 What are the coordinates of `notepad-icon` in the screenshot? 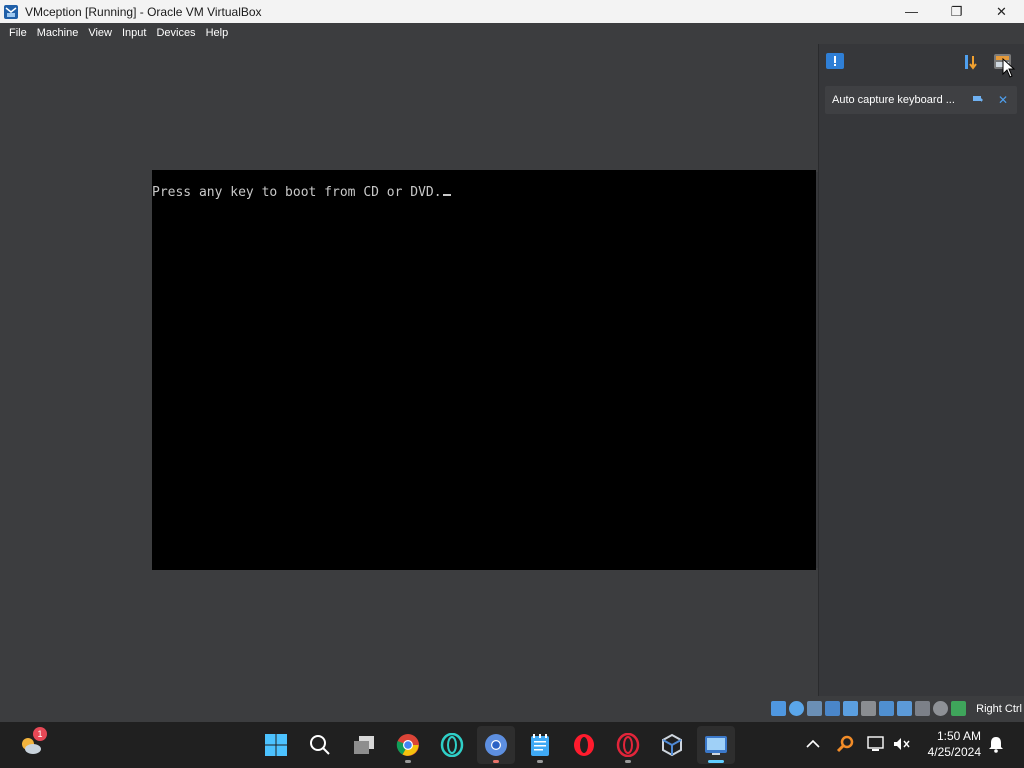 It's located at (540, 745).